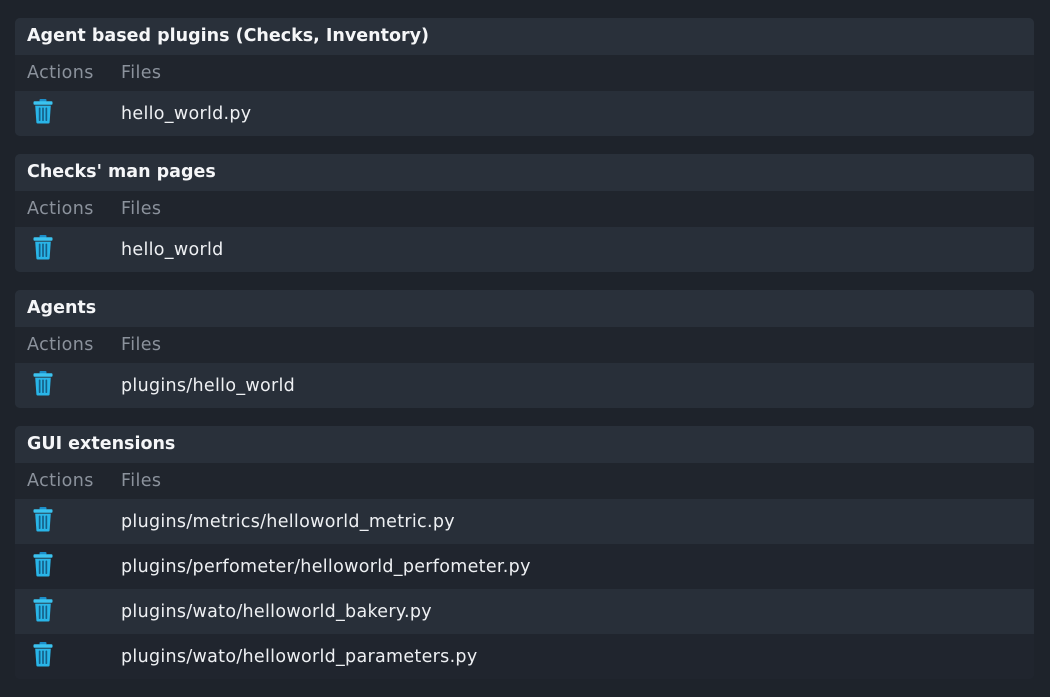 The height and width of the screenshot is (697, 1050). Describe the element at coordinates (172, 249) in the screenshot. I see `file-name: hello_world` at that location.